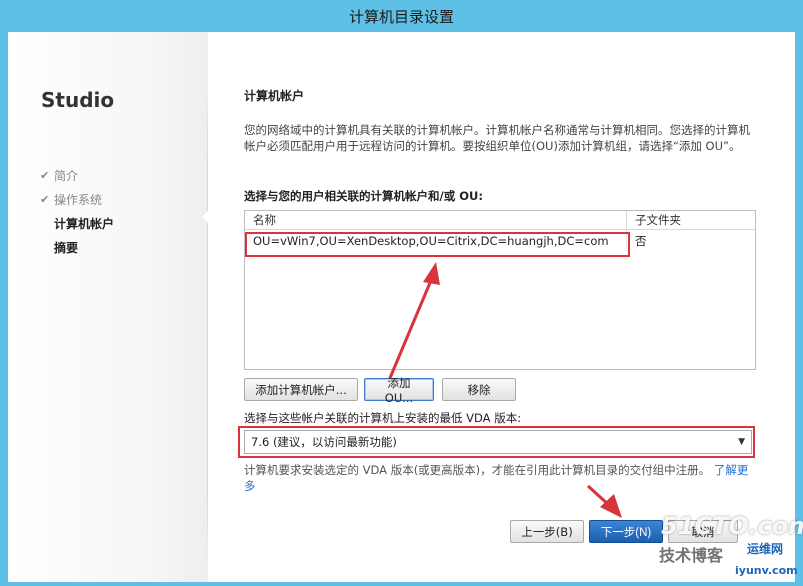 The width and height of the screenshot is (803, 586). What do you see at coordinates (626, 531) in the screenshot?
I see `next-button: 下一步(N)` at bounding box center [626, 531].